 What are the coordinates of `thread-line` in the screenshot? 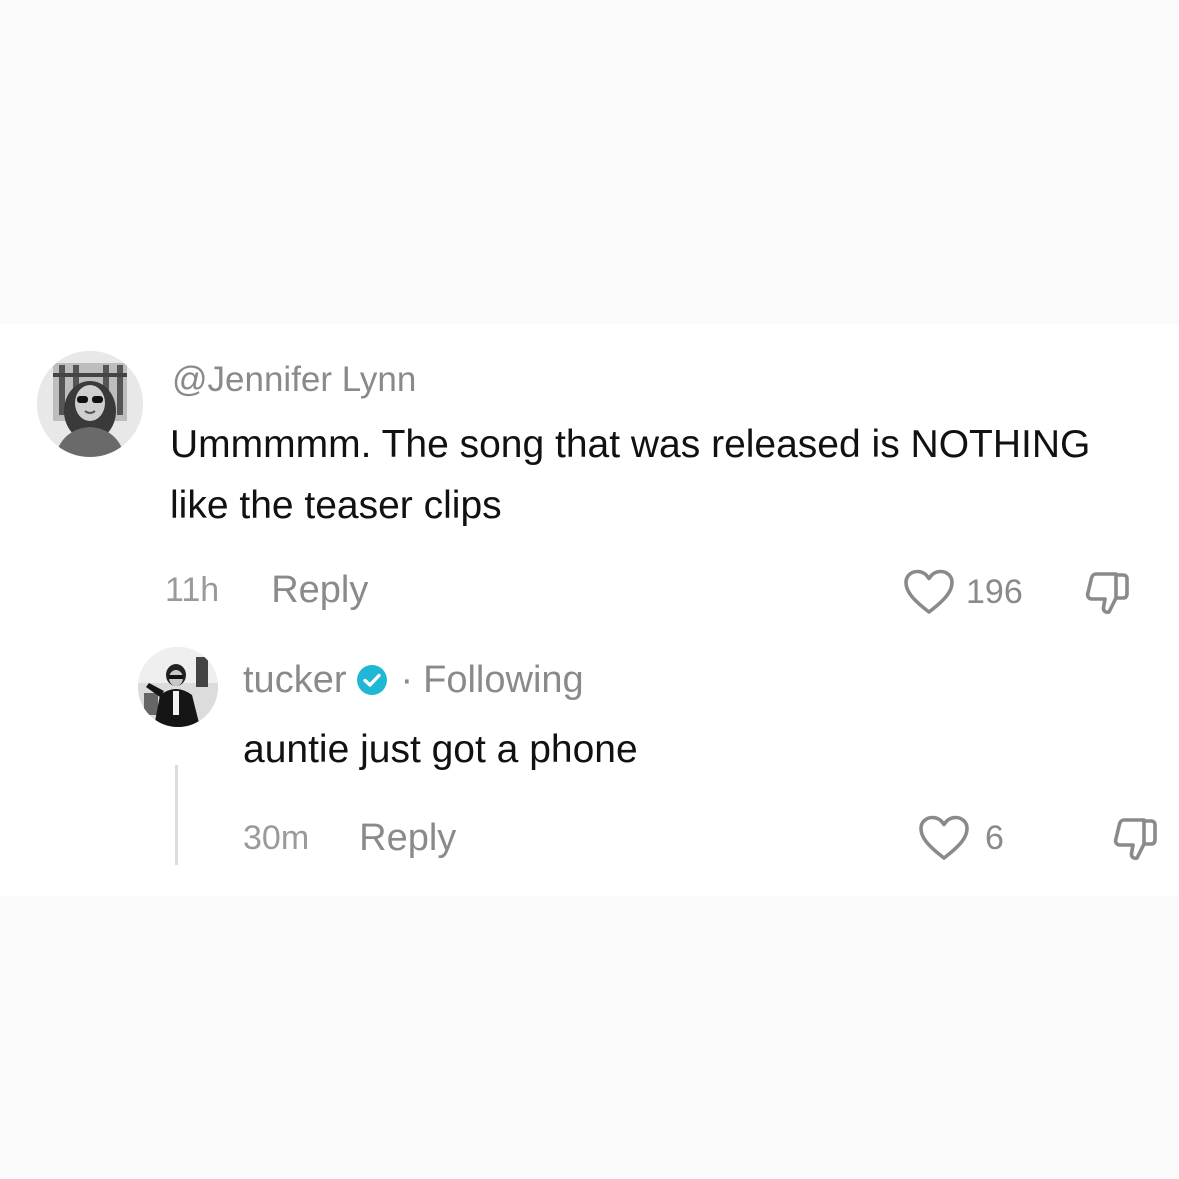 It's located at (176, 815).